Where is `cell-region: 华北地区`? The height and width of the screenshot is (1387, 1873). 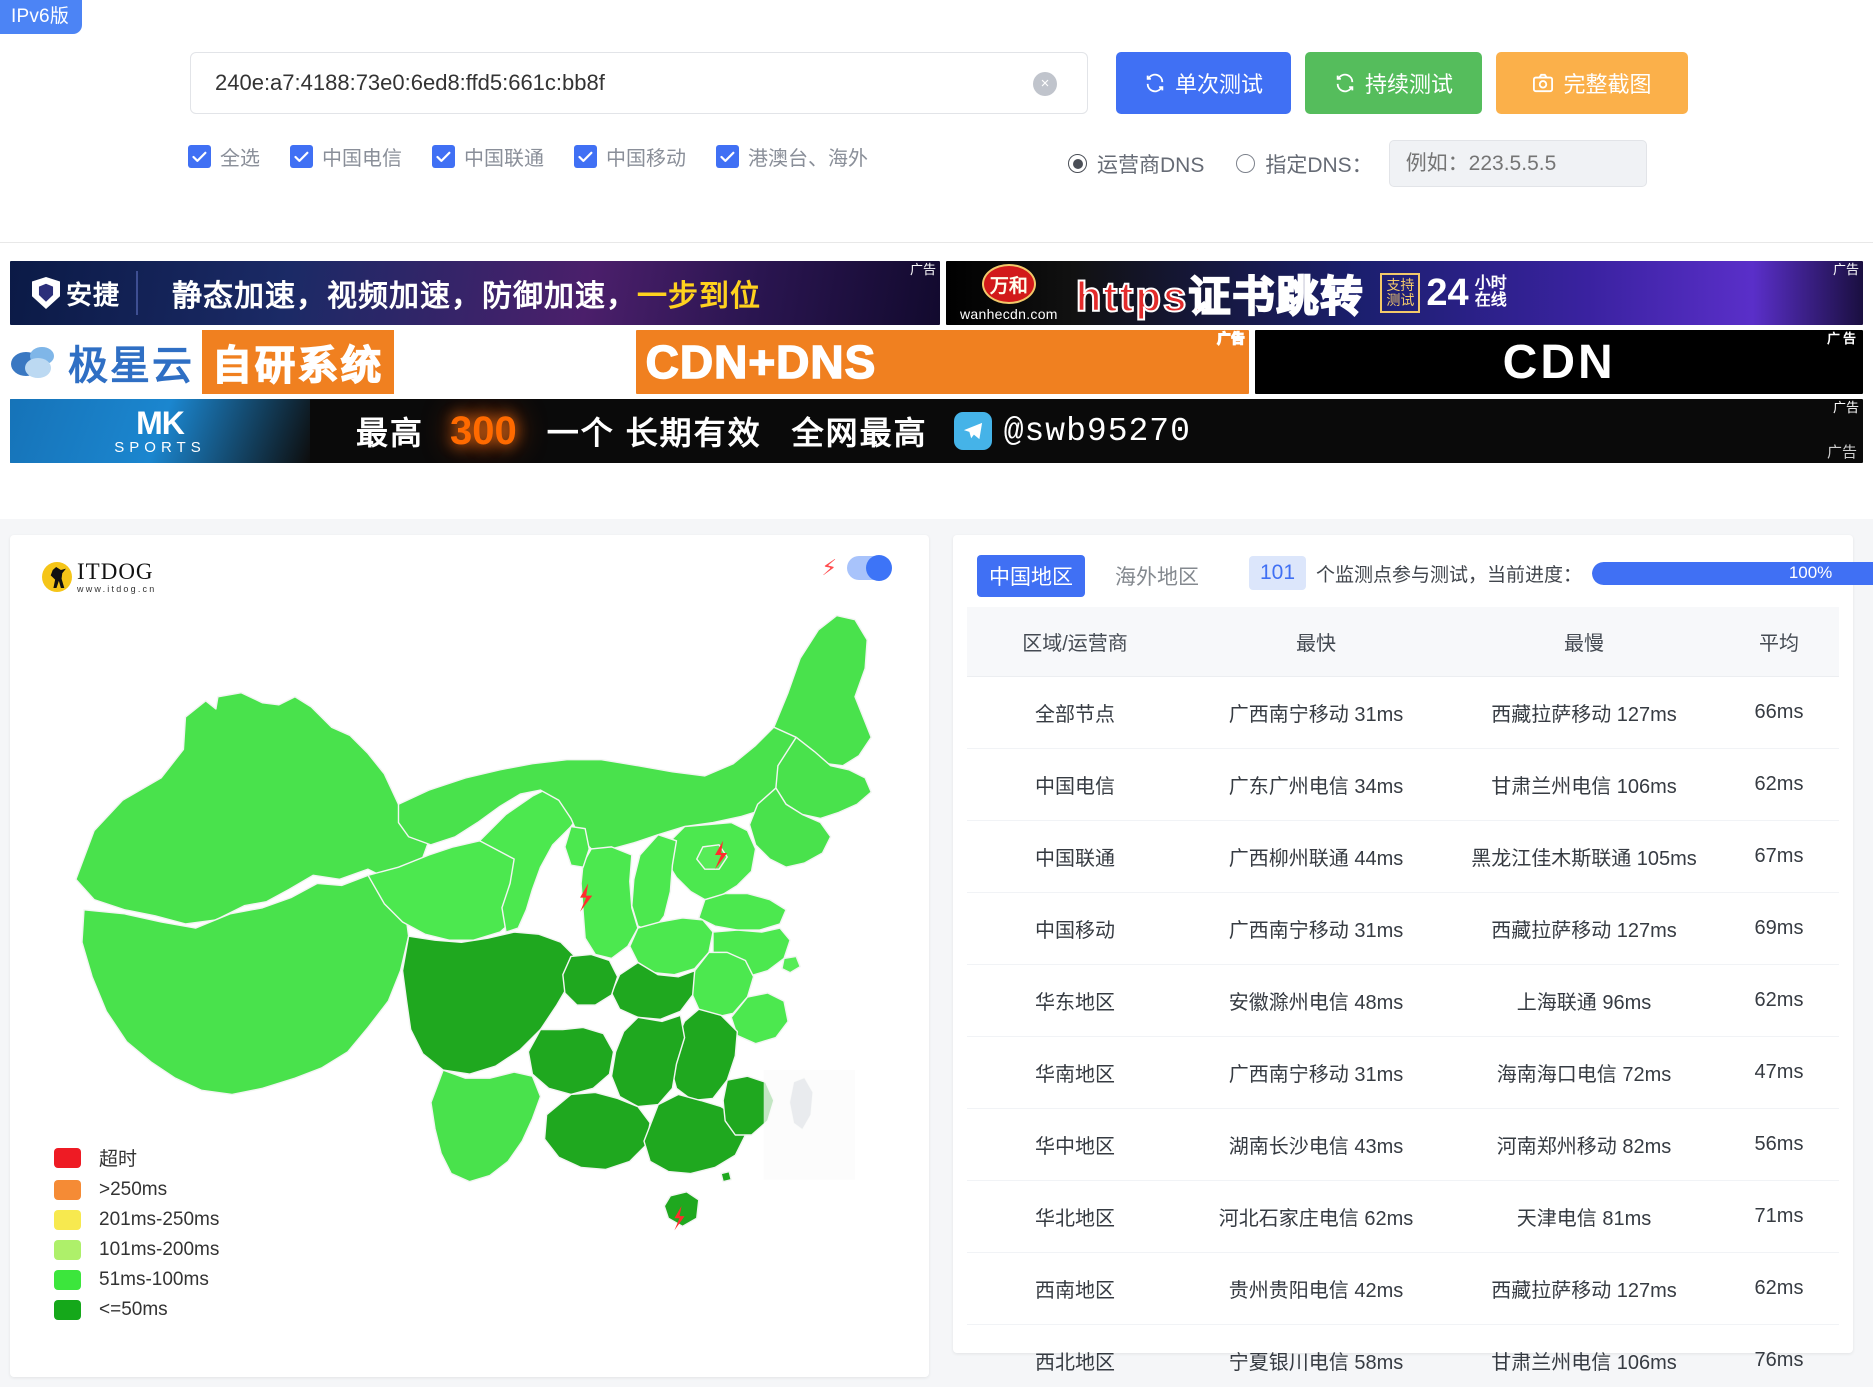 cell-region: 华北地区 is located at coordinates (1075, 1216).